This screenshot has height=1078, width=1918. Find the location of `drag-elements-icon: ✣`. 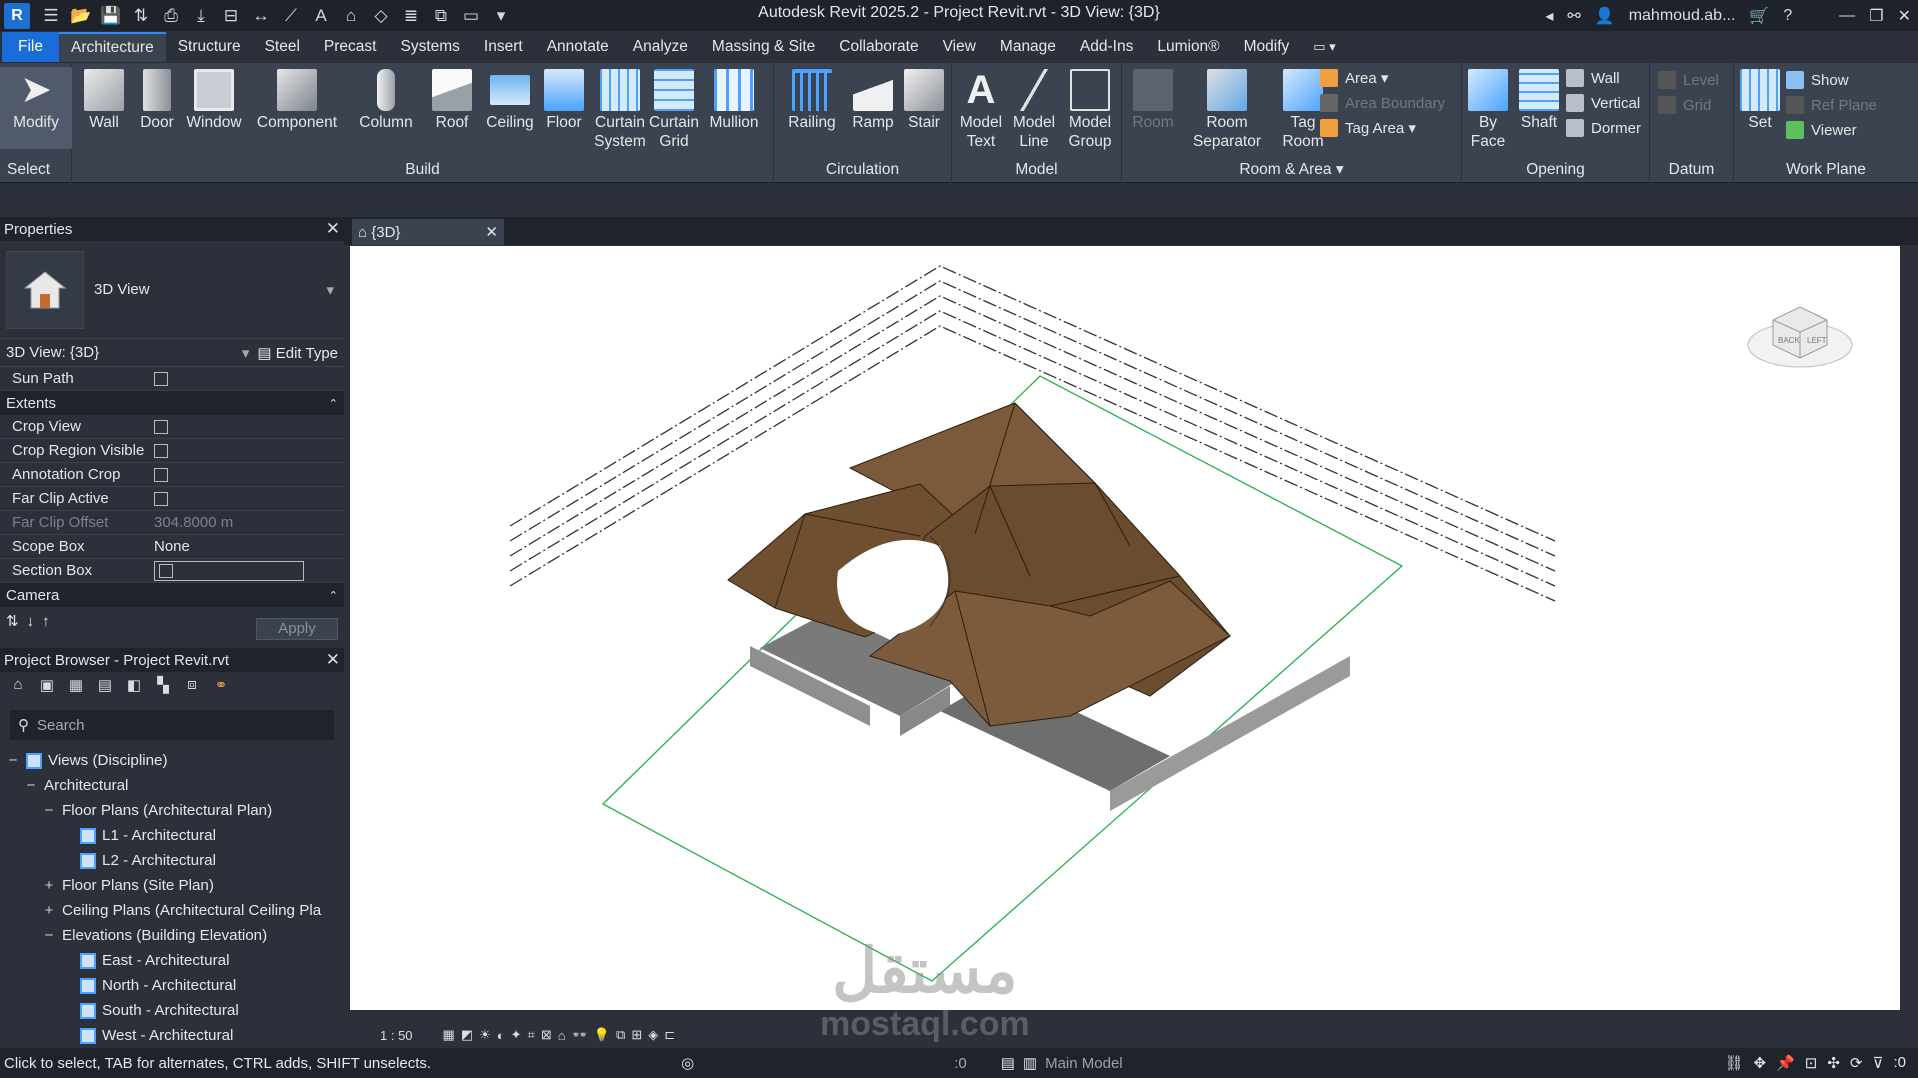

drag-elements-icon: ✣ is located at coordinates (1833, 1063).